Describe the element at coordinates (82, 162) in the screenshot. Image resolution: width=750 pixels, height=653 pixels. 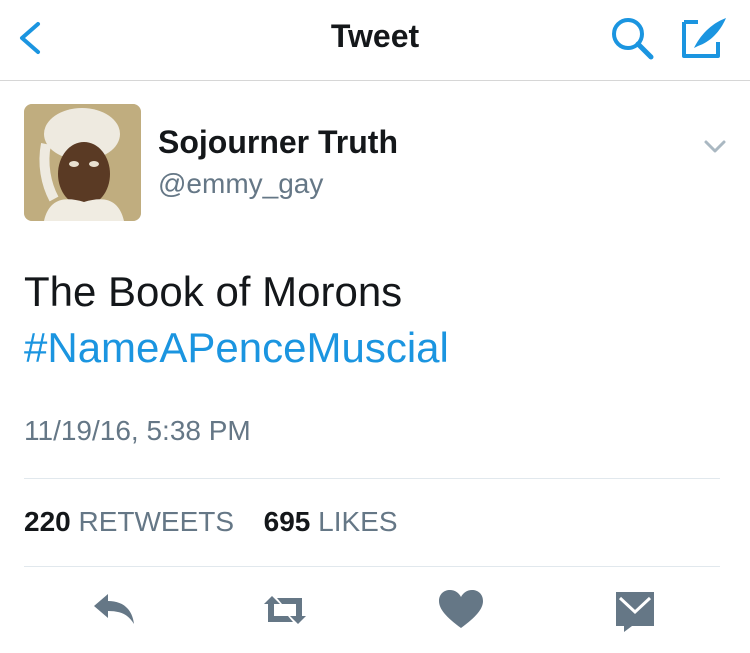
I see `avatar` at that location.